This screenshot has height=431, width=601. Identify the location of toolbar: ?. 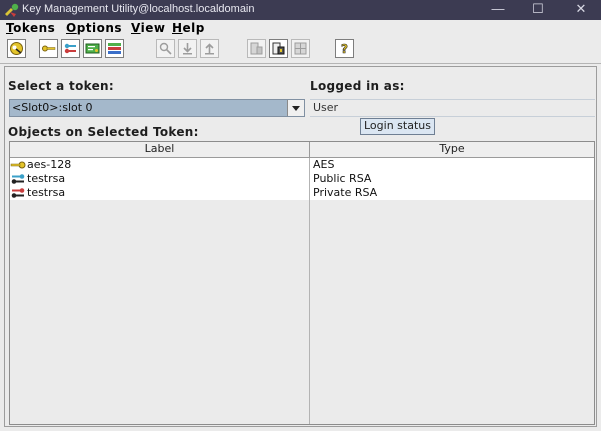
(300, 50).